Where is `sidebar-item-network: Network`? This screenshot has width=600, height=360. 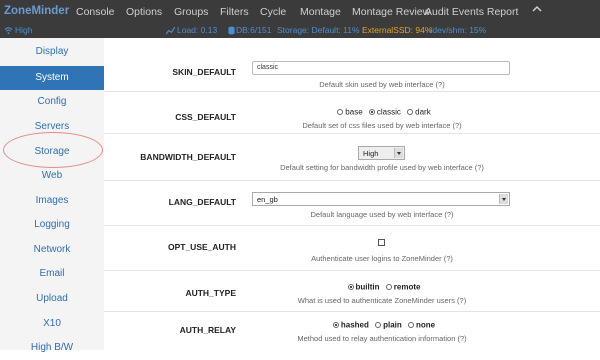
sidebar-item-network: Network is located at coordinates (52, 250).